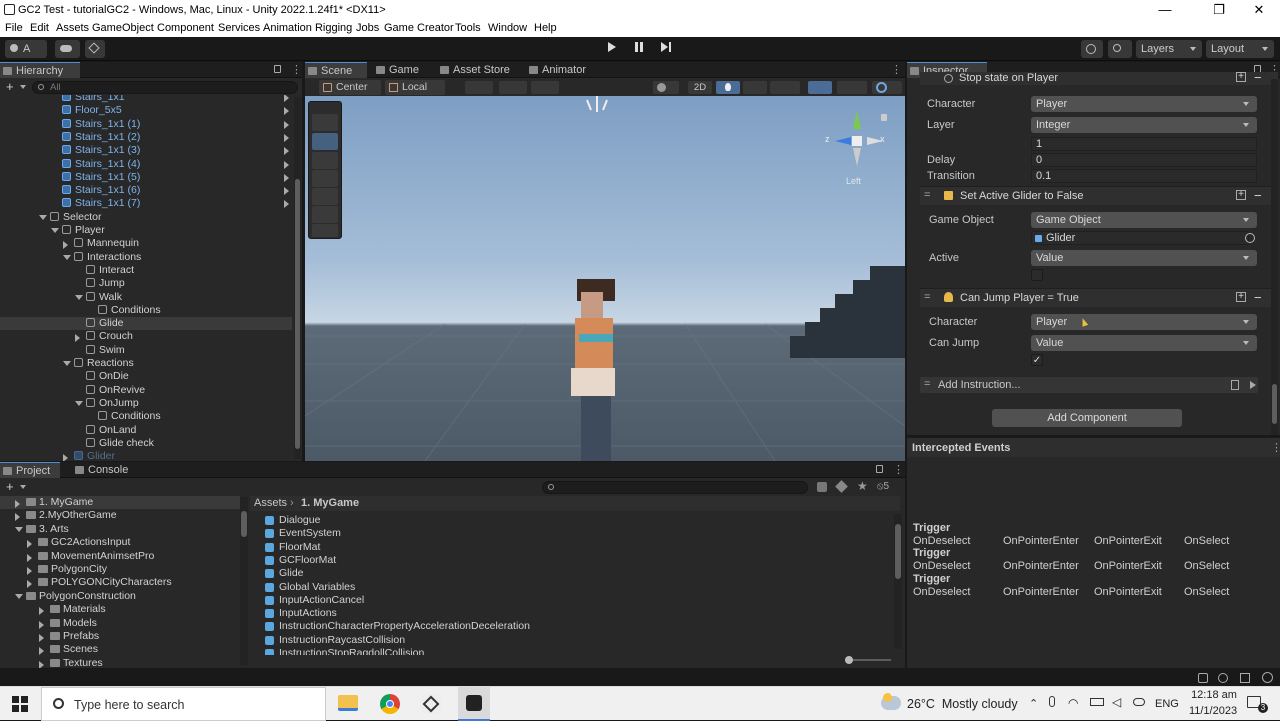 The image size is (1280, 721). Describe the element at coordinates (1258, 10) in the screenshot. I see `close-button: ✕` at that location.